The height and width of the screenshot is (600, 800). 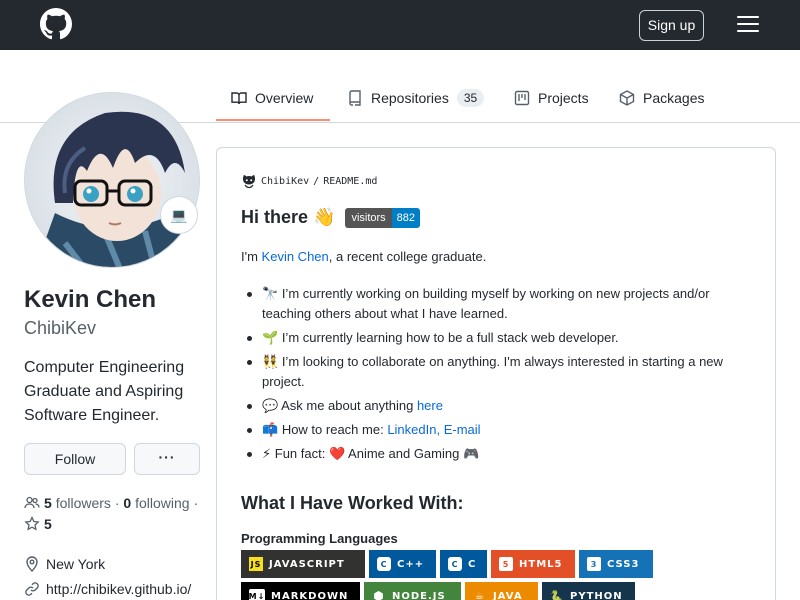 I want to click on following-link: 0 following, so click(x=156, y=503).